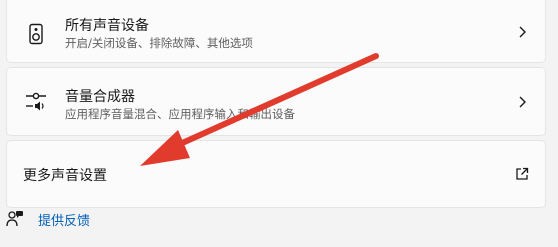  I want to click on feedback-link: 提供反馈, so click(64, 219).